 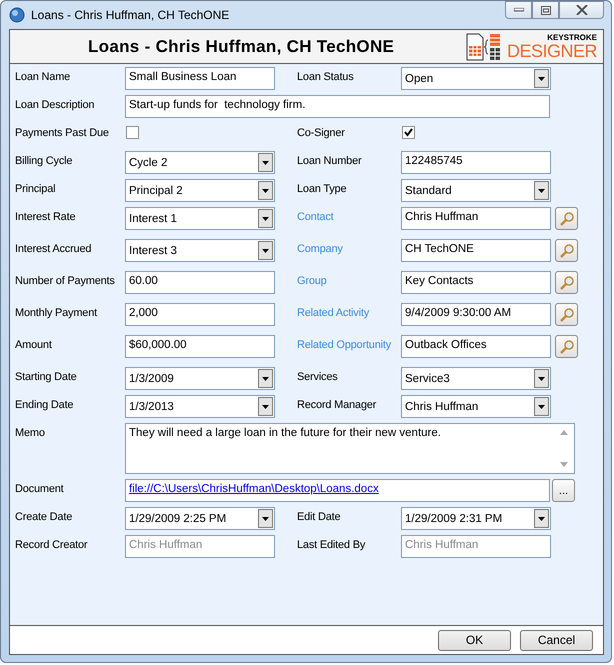 What do you see at coordinates (200, 314) in the screenshot?
I see `text-field: 2,000` at bounding box center [200, 314].